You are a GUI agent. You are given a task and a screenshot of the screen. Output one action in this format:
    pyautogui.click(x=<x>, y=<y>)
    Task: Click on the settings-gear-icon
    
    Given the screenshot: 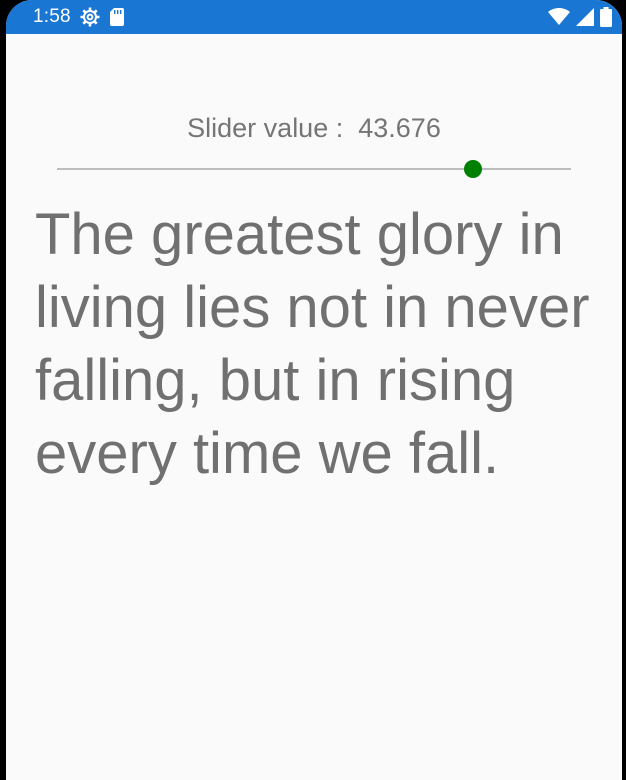 What is the action you would take?
    pyautogui.click(x=90, y=19)
    